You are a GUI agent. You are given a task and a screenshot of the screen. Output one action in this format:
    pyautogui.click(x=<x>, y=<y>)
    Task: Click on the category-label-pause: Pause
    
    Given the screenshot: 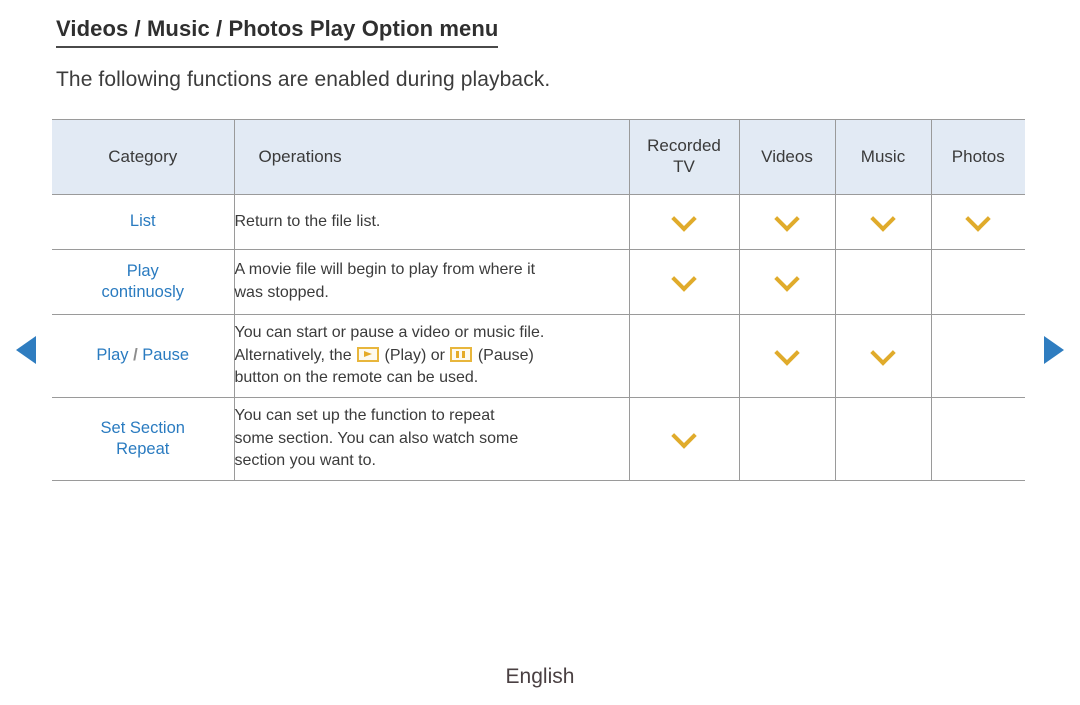 What is the action you would take?
    pyautogui.click(x=166, y=355)
    